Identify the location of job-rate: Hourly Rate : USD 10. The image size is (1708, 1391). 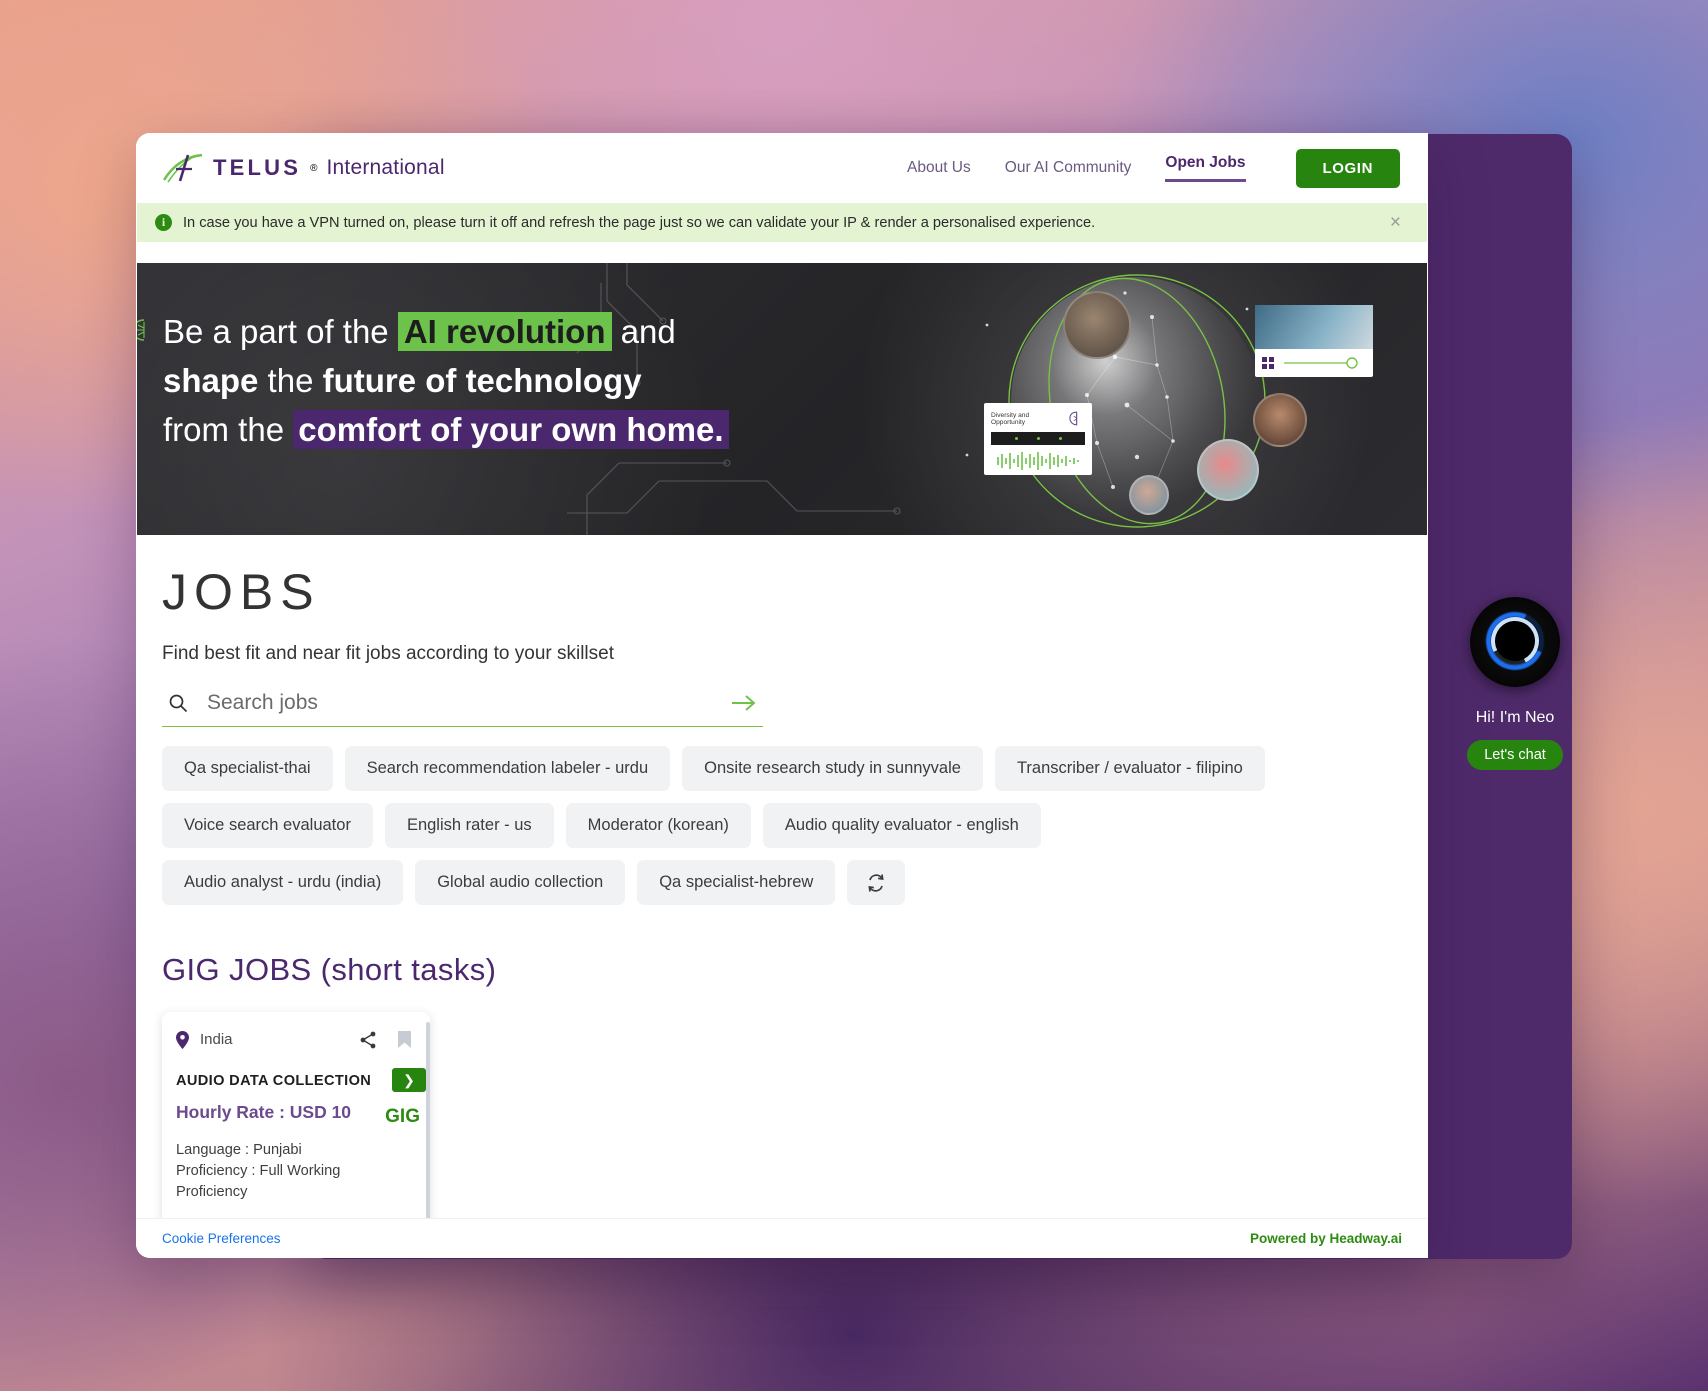
(264, 1112).